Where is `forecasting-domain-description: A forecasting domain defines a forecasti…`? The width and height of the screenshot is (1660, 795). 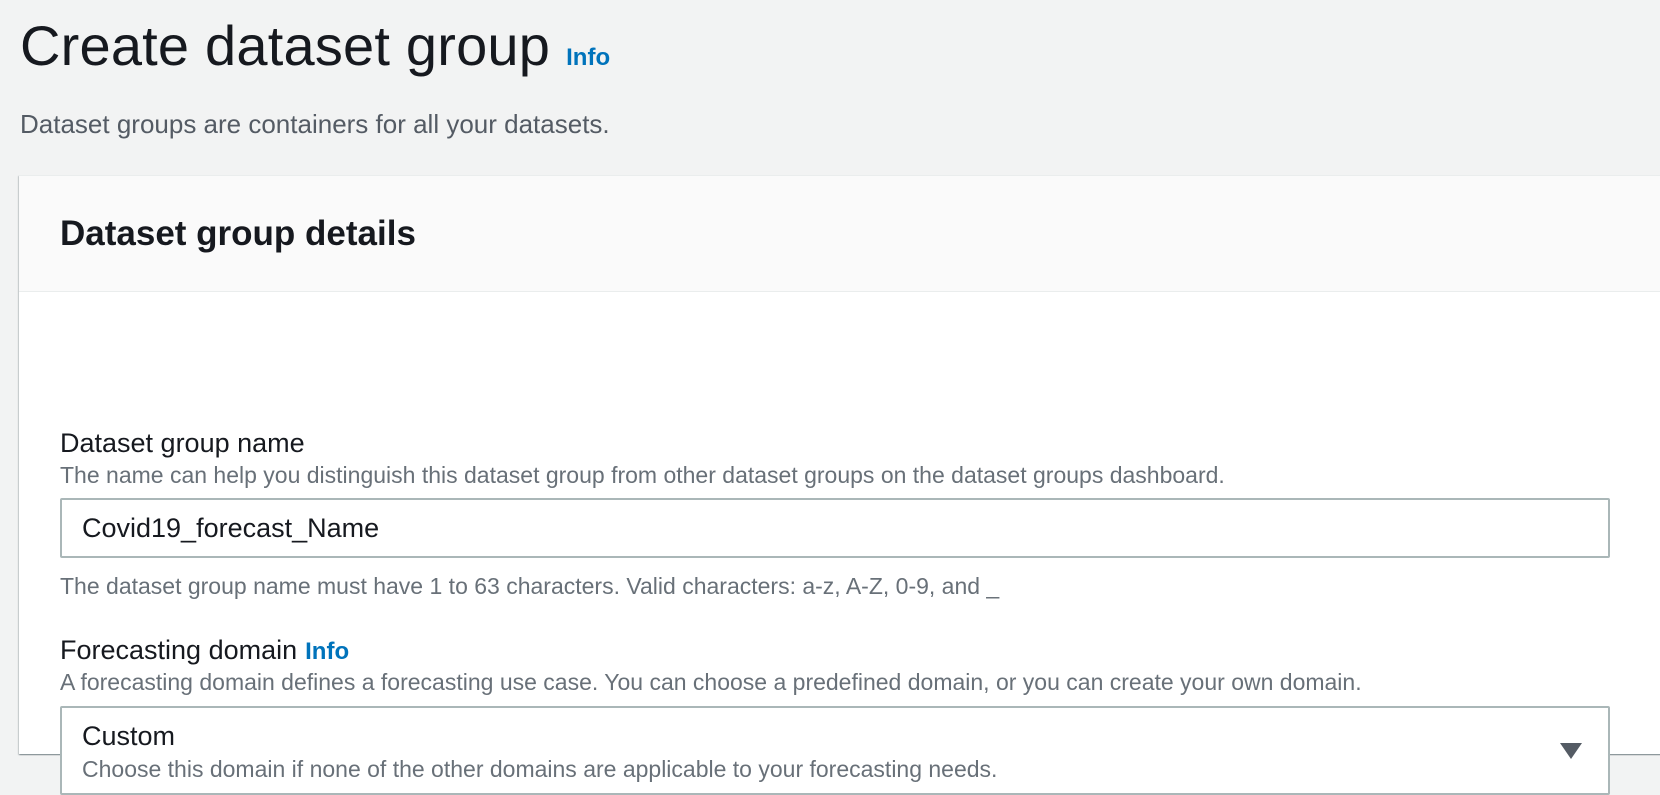
forecasting-domain-description: A forecasting domain defines a forecasti… is located at coordinates (711, 682).